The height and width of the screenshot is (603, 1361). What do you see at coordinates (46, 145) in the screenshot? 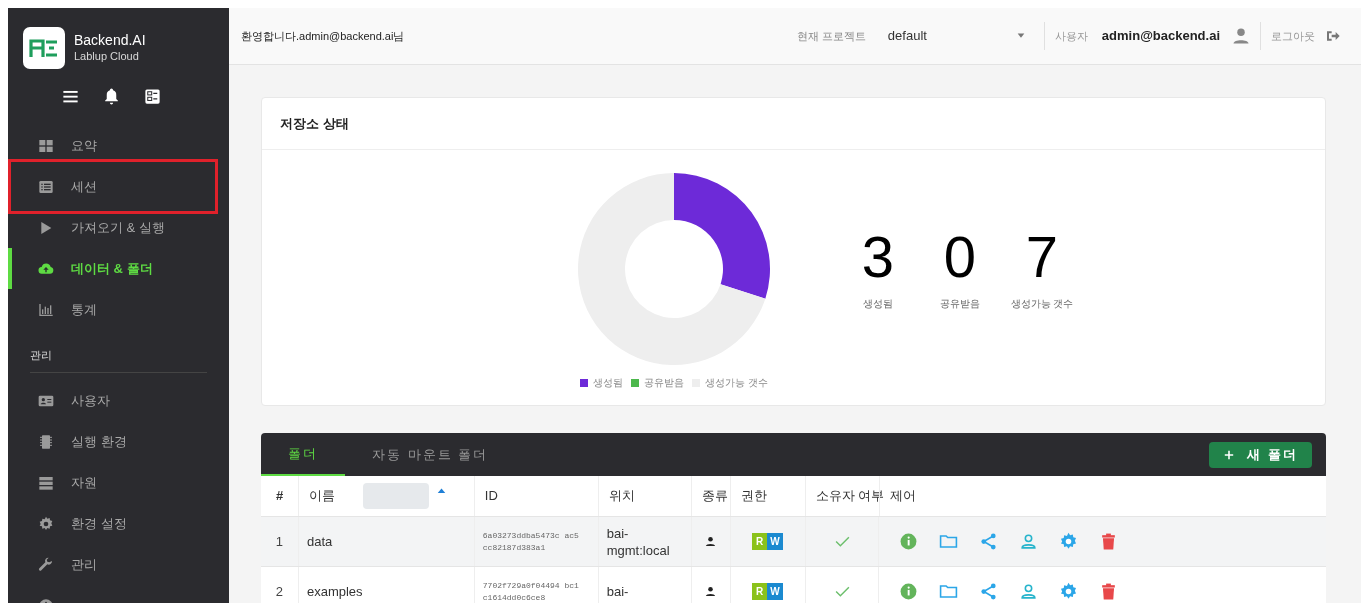
I see `grid-icon` at bounding box center [46, 145].